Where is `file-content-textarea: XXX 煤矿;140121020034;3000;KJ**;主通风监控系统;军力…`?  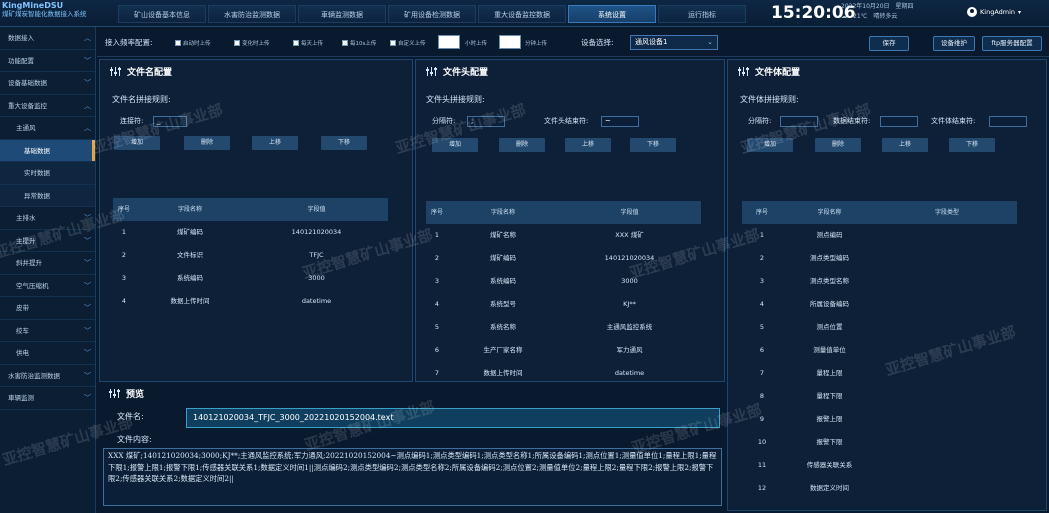
file-content-textarea: XXX 煤矿;140121020034;3000;KJ**;主通风监控系统;军力… is located at coordinates (412, 477).